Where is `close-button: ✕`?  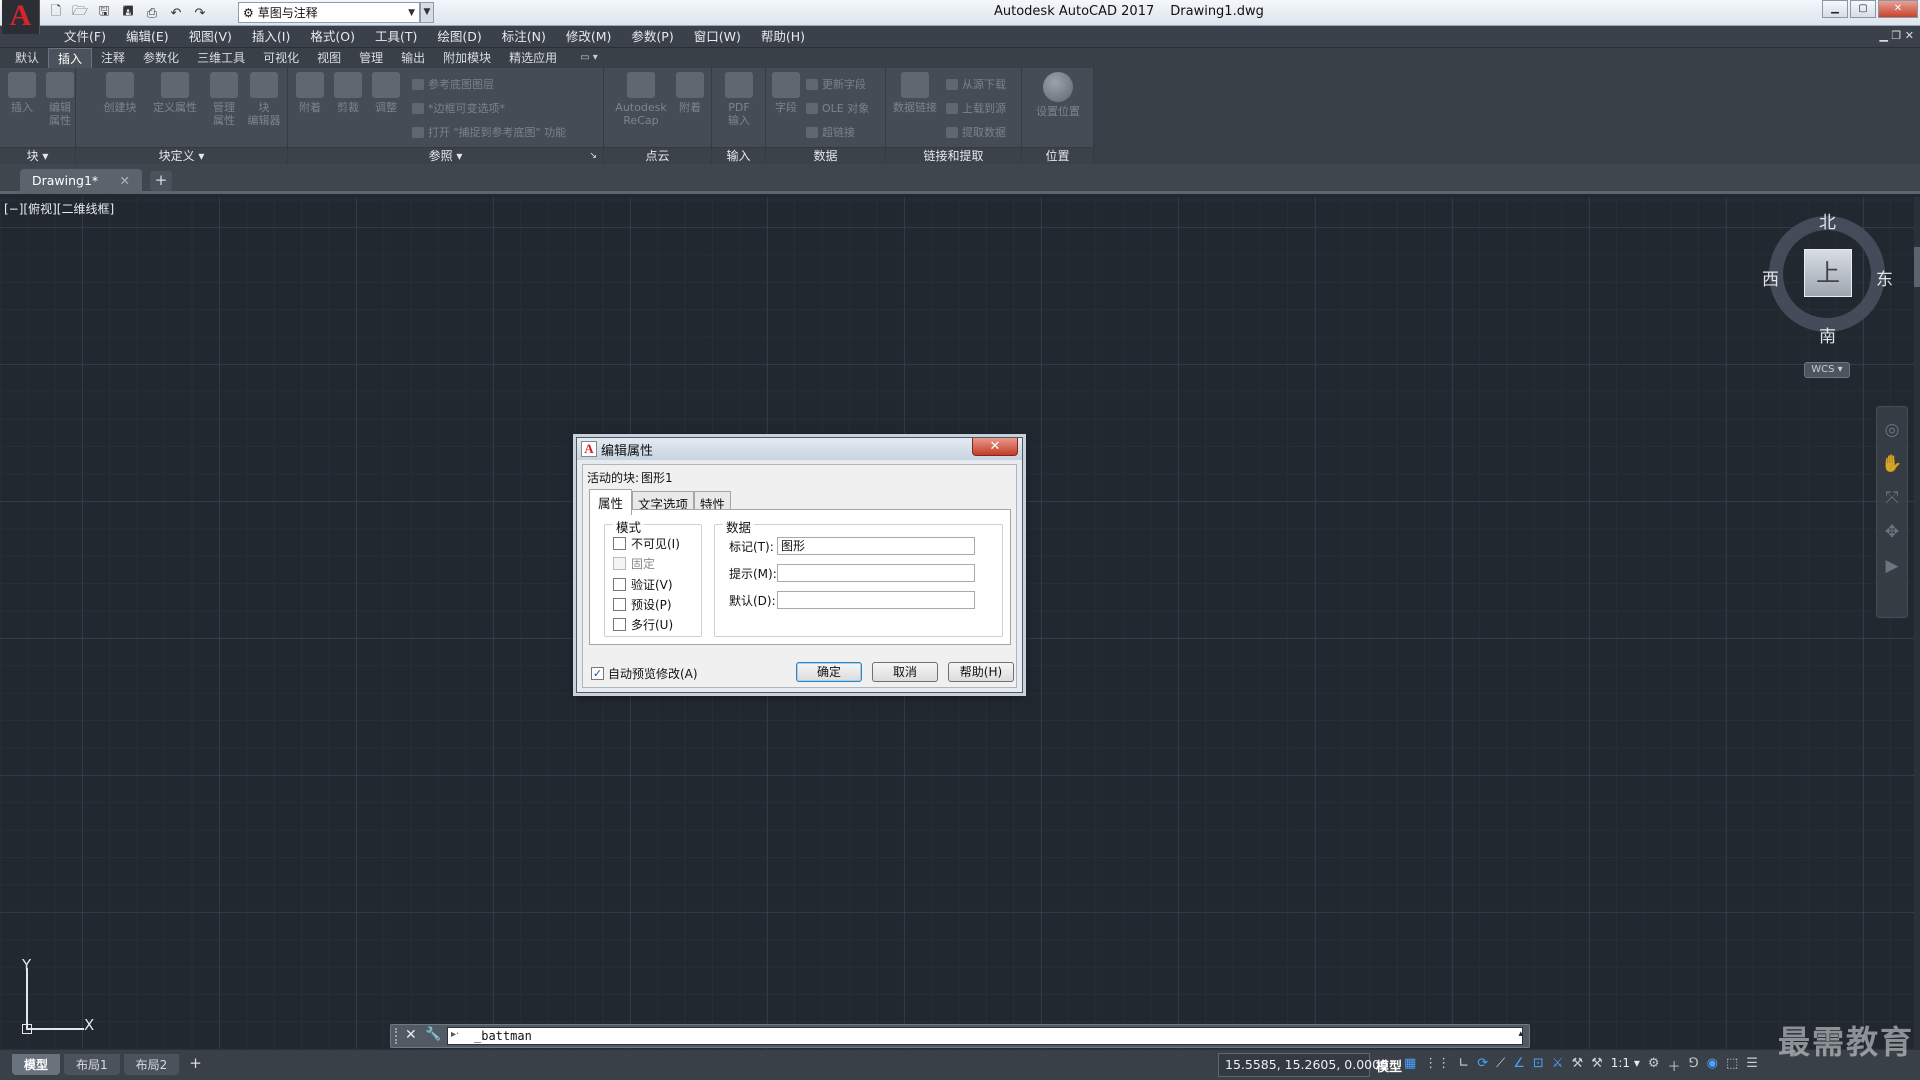 close-button: ✕ is located at coordinates (1898, 9).